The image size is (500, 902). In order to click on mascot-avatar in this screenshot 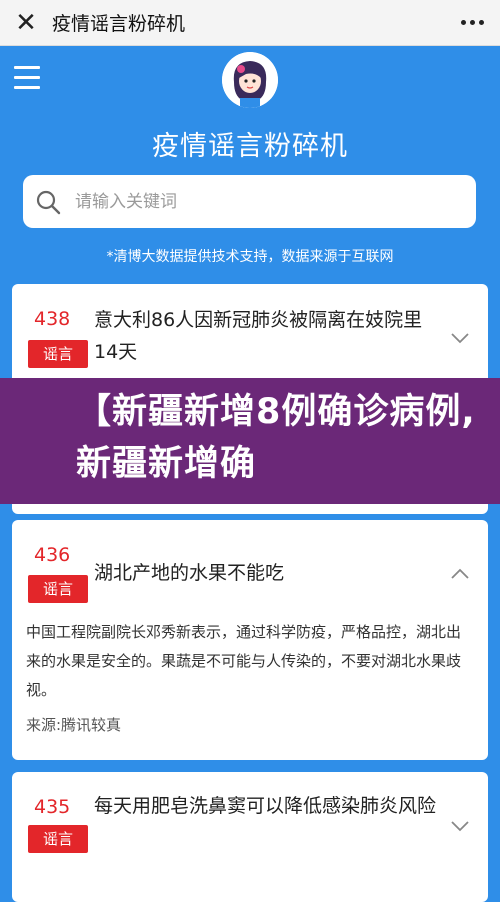, I will do `click(250, 80)`.